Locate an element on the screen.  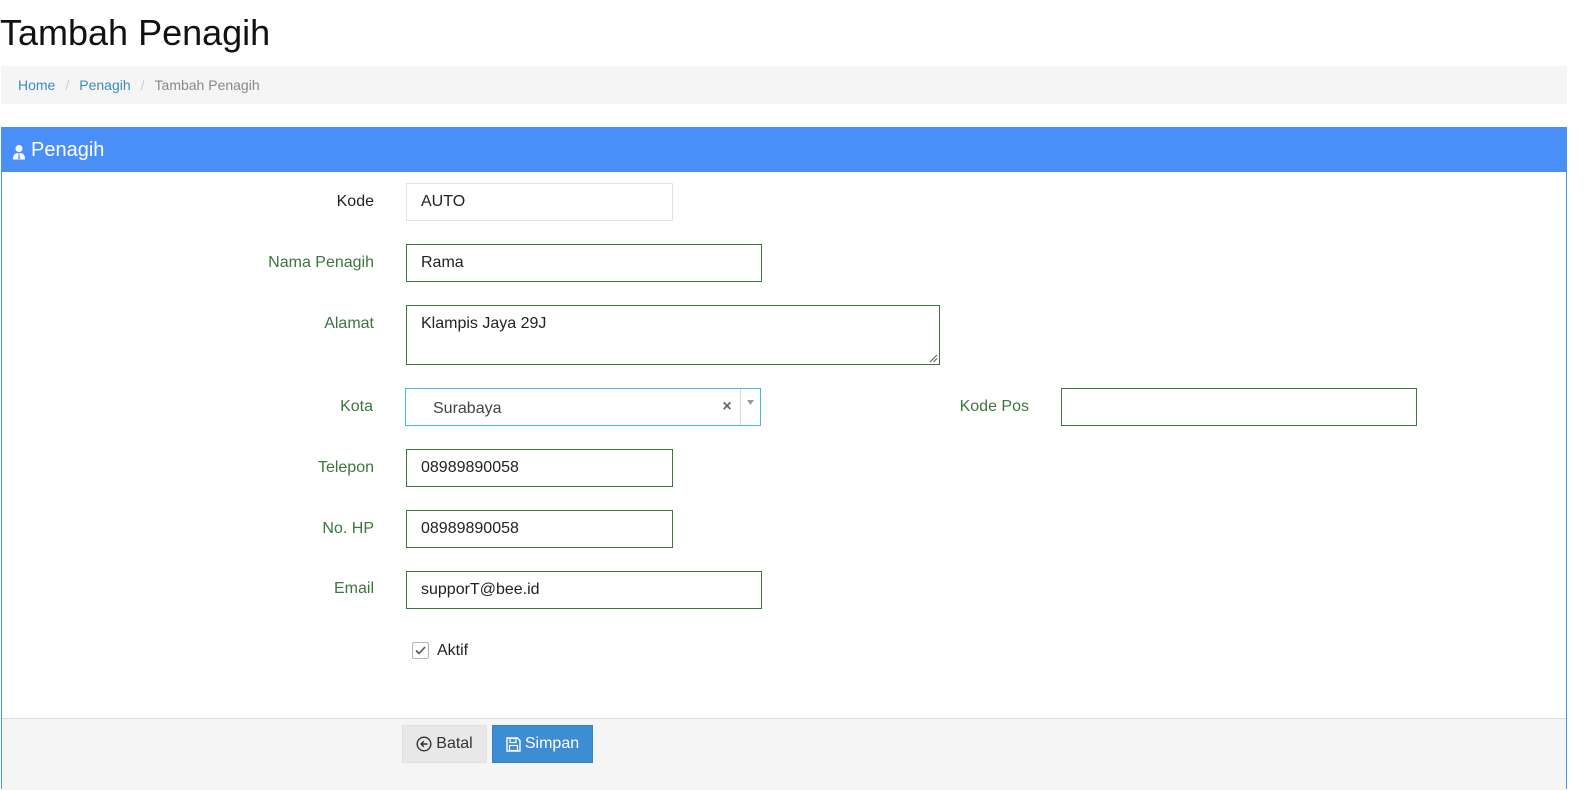
no-hp-label: No. HP is located at coordinates (348, 528).